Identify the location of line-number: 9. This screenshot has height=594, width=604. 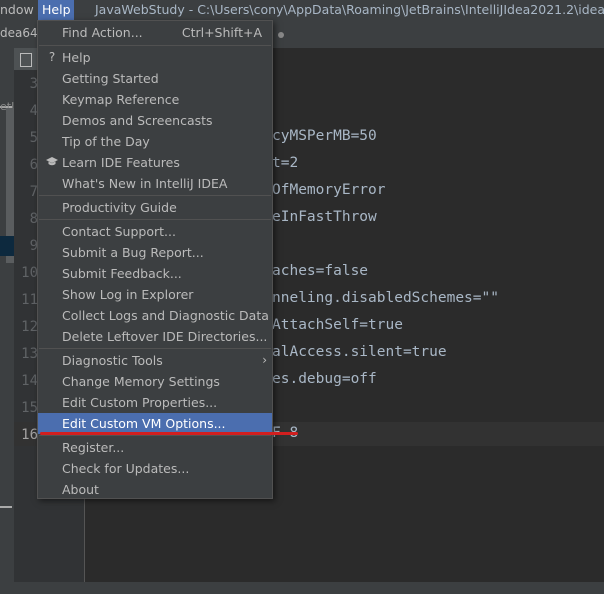
(33, 246).